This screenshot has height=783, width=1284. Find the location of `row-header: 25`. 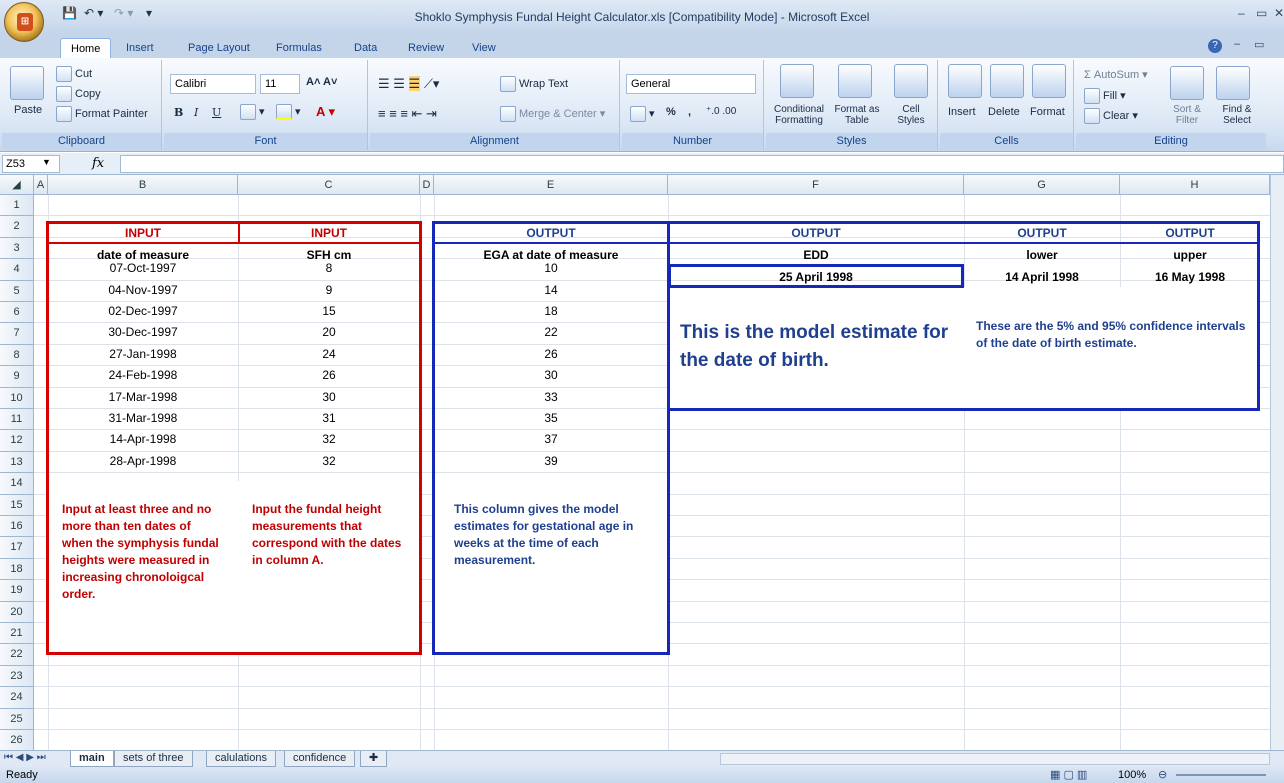

row-header: 25 is located at coordinates (17, 719).